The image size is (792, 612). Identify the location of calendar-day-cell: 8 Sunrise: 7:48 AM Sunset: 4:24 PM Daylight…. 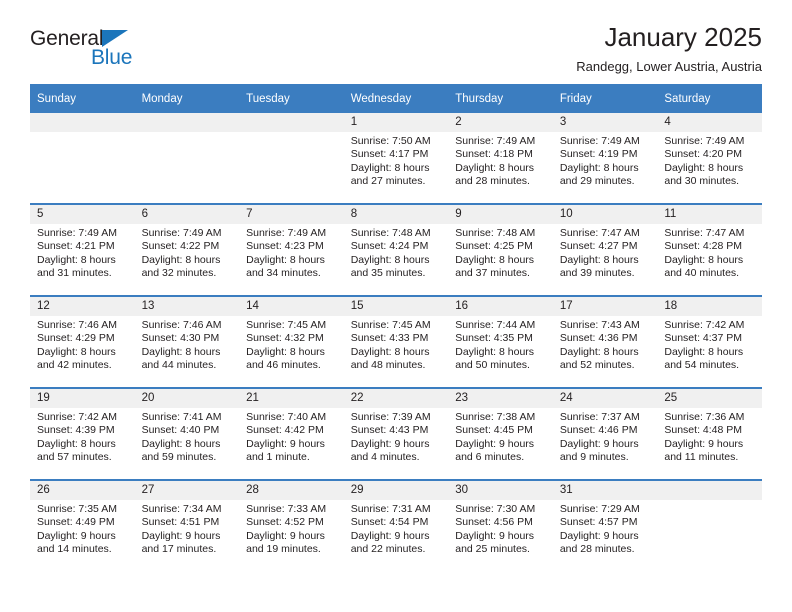
(396, 249).